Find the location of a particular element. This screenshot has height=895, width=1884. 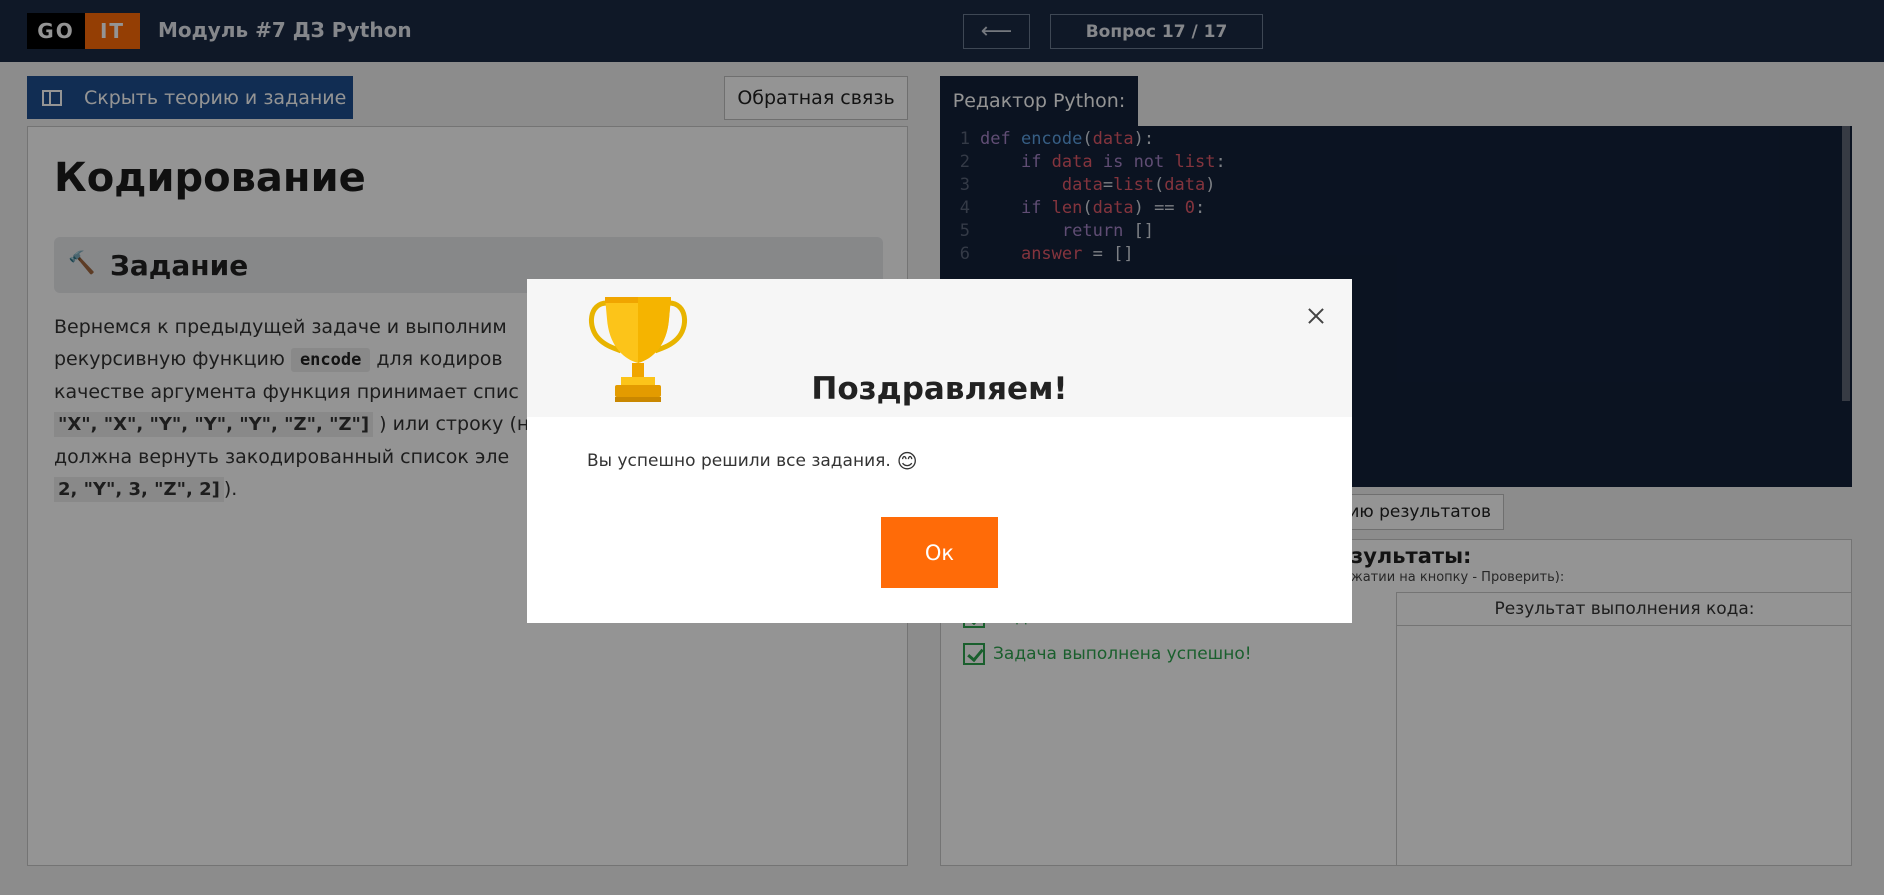

dialog-message-text: Вы успешно решили все задания. is located at coordinates (739, 461).